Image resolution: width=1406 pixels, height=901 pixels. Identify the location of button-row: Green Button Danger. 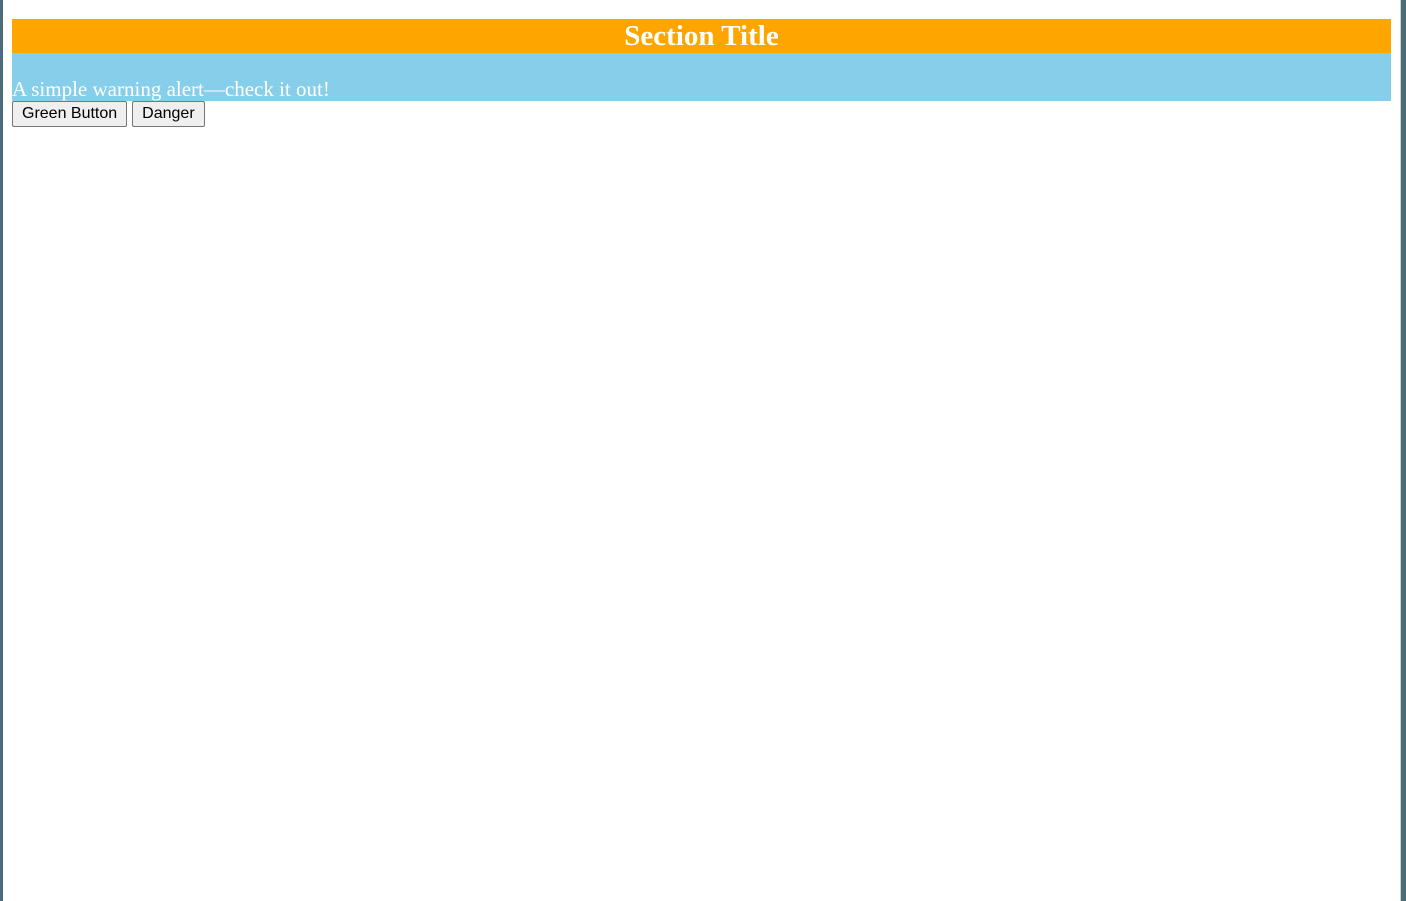
(701, 114).